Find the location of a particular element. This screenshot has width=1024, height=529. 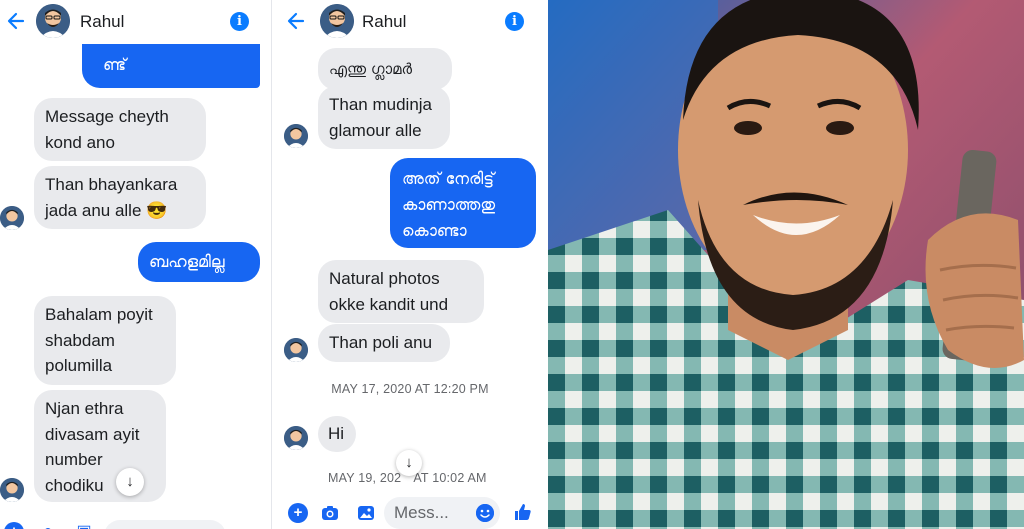

message-text: Hi is located at coordinates (336, 433).